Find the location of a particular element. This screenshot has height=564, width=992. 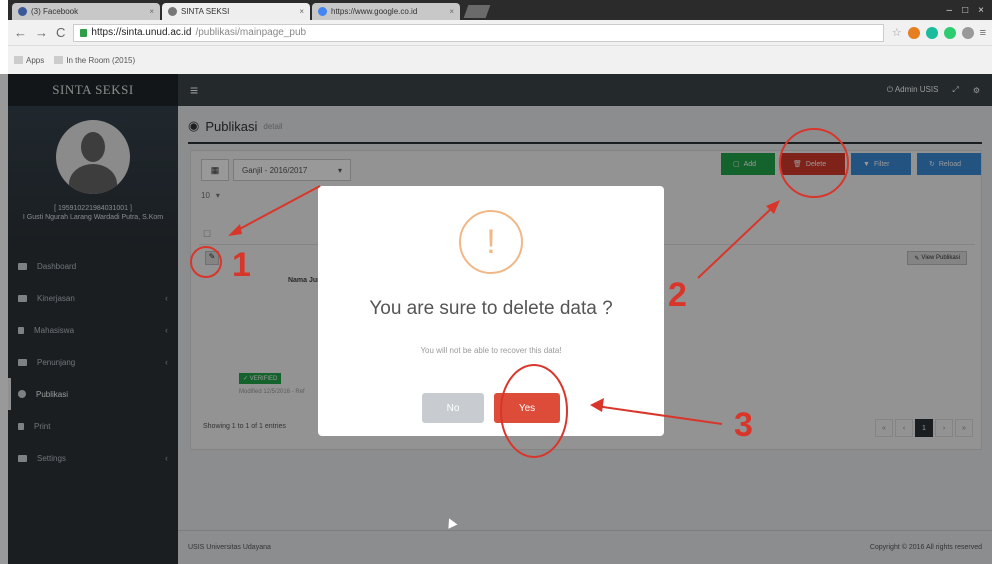

facebook-favicon-icon is located at coordinates (22, 11).